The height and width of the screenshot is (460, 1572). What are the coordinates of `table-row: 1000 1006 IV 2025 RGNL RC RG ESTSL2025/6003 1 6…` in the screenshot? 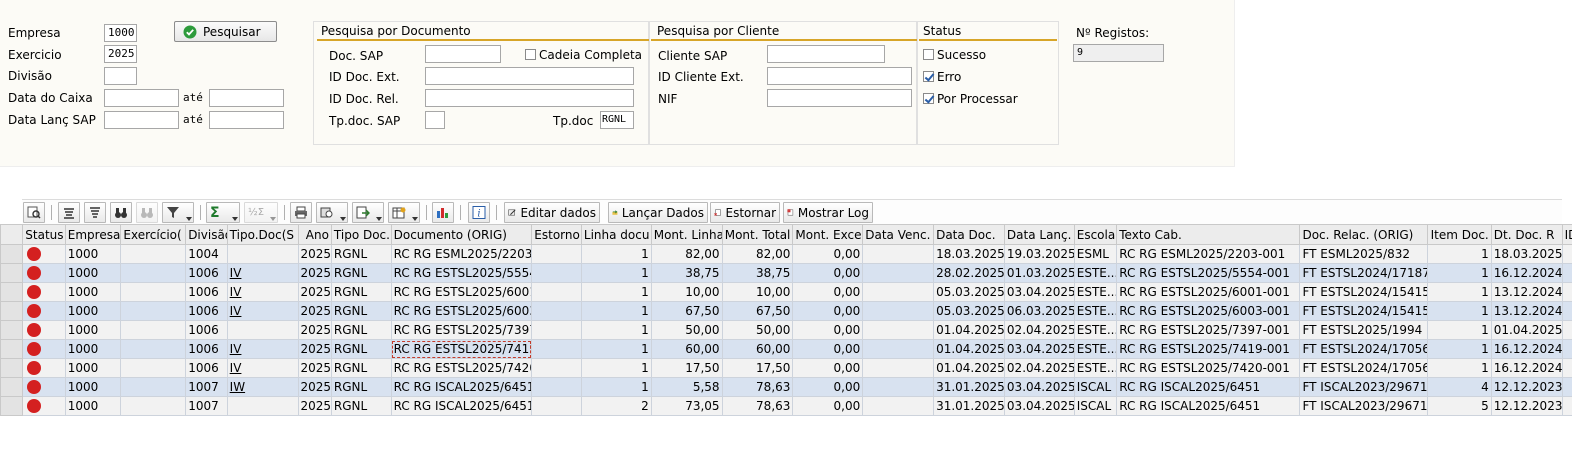 It's located at (786, 311).